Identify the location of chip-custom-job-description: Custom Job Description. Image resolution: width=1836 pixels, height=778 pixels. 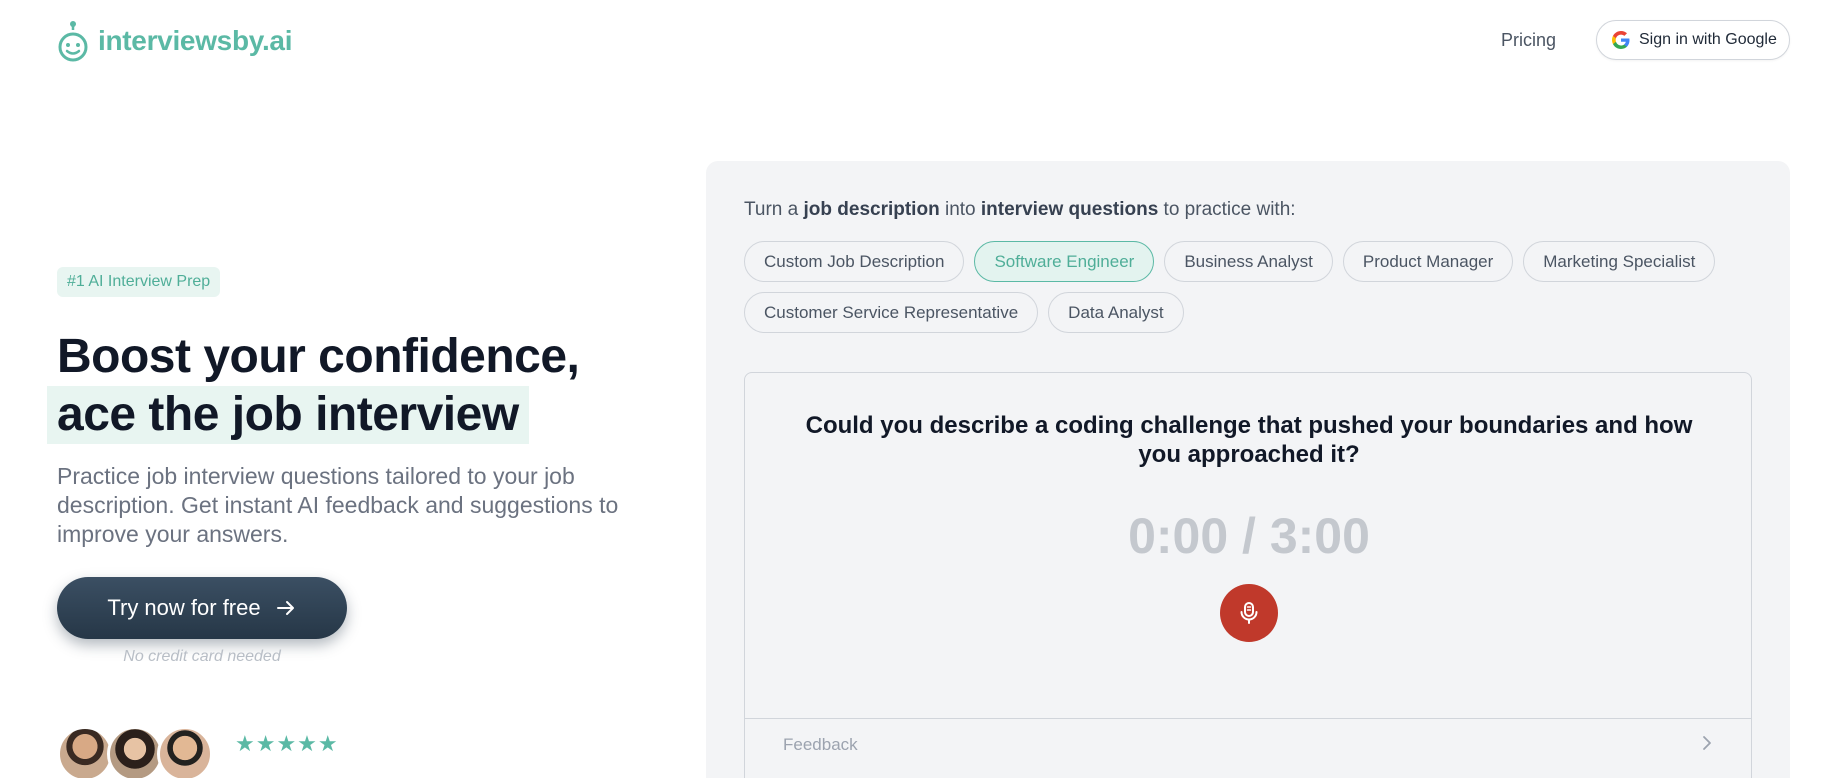
(854, 261).